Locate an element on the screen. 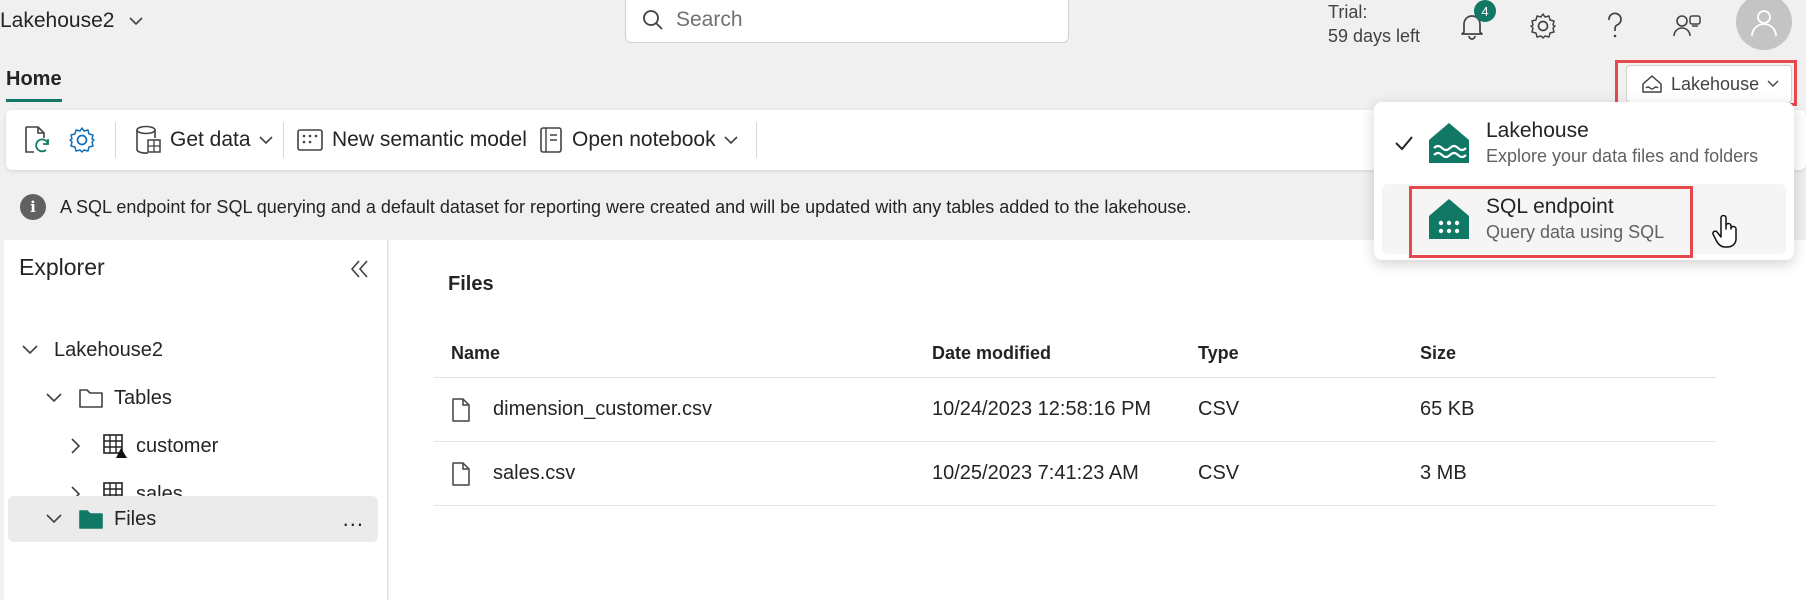 This screenshot has height=600, width=1806. file-size: 65 KB is located at coordinates (1447, 409).